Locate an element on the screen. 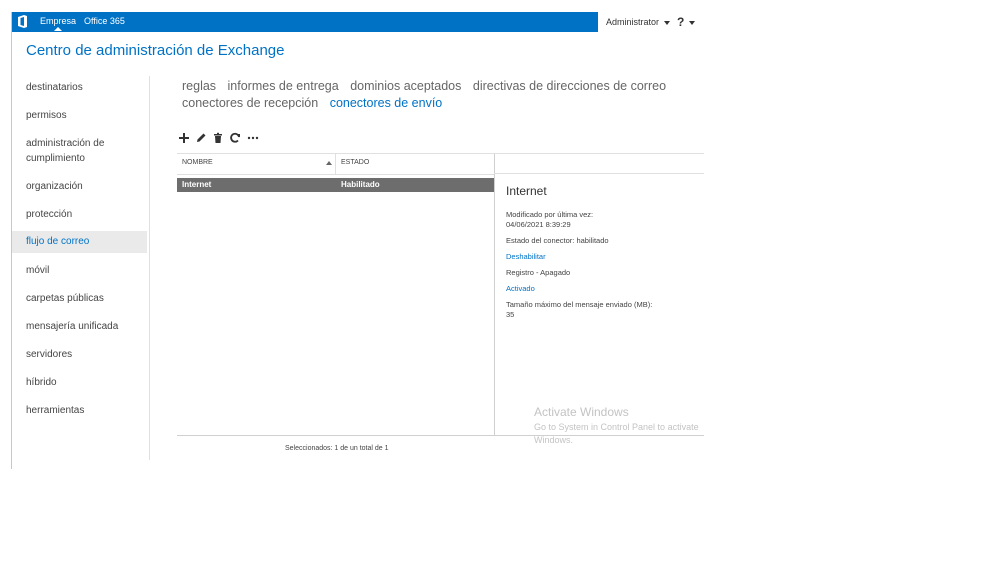 The width and height of the screenshot is (1008, 567). tab-conectores-de-envio: conectores de envío is located at coordinates (386, 103).